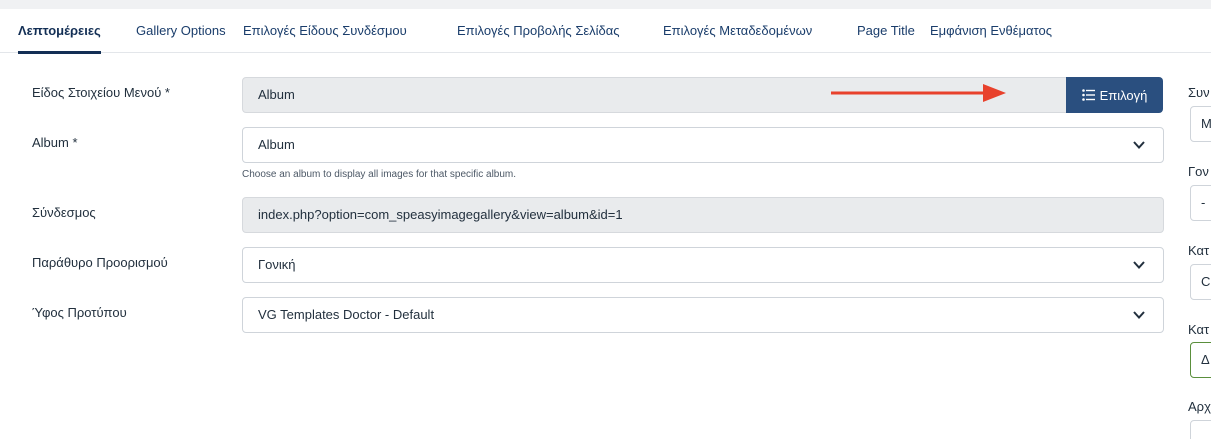  What do you see at coordinates (100, 262) in the screenshot?
I see `target-window-label: Παράθυρο Προορισμού` at bounding box center [100, 262].